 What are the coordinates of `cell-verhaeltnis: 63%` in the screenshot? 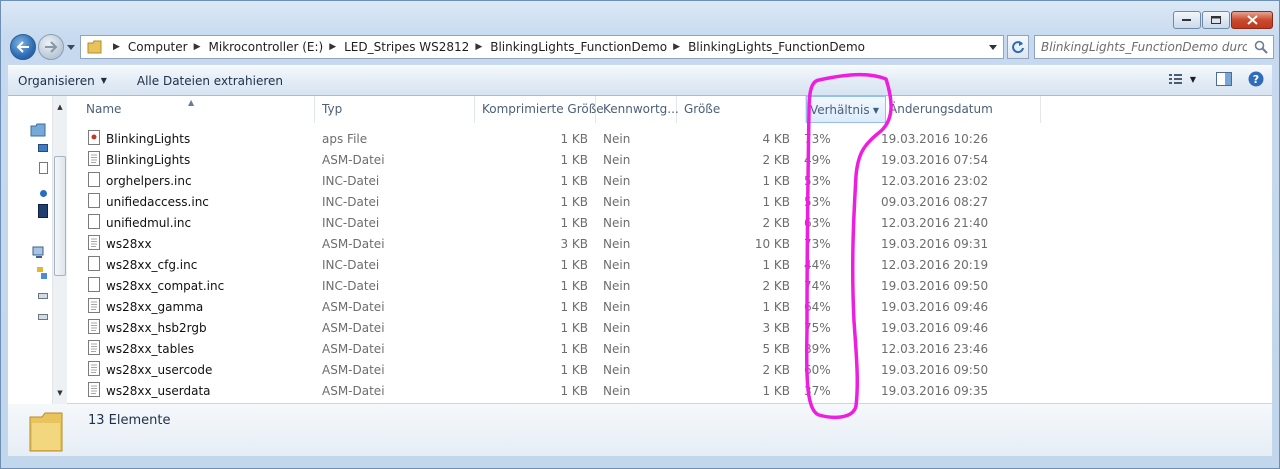 It's located at (817, 222).